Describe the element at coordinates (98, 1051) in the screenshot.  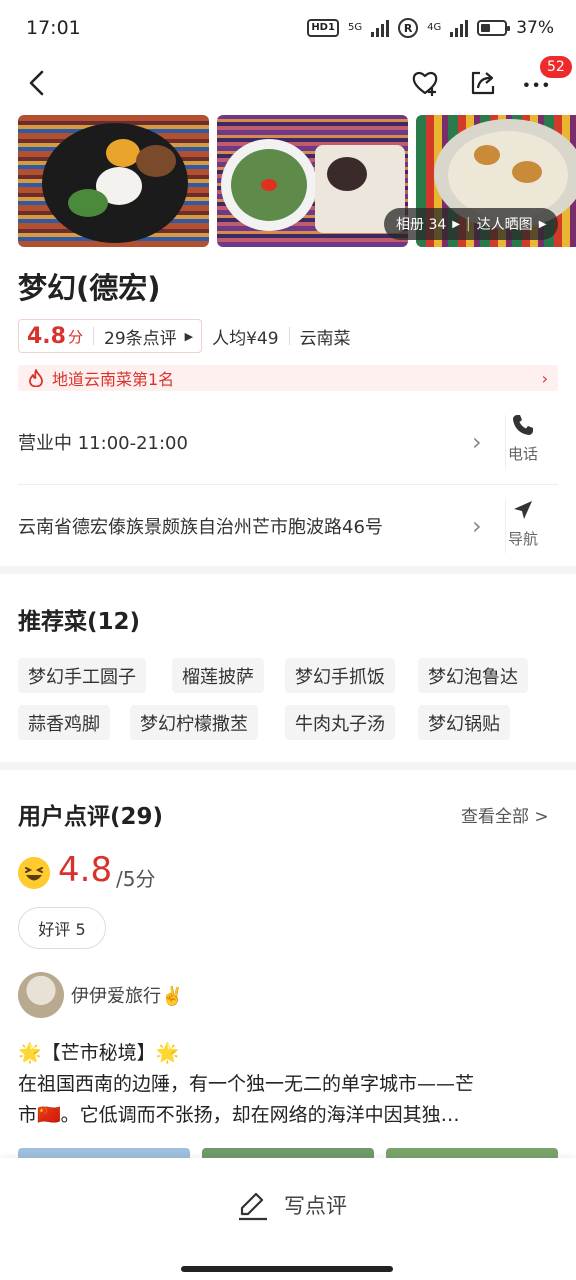
I see `review-text-line: 🌟【芒市秘境】🌟` at that location.